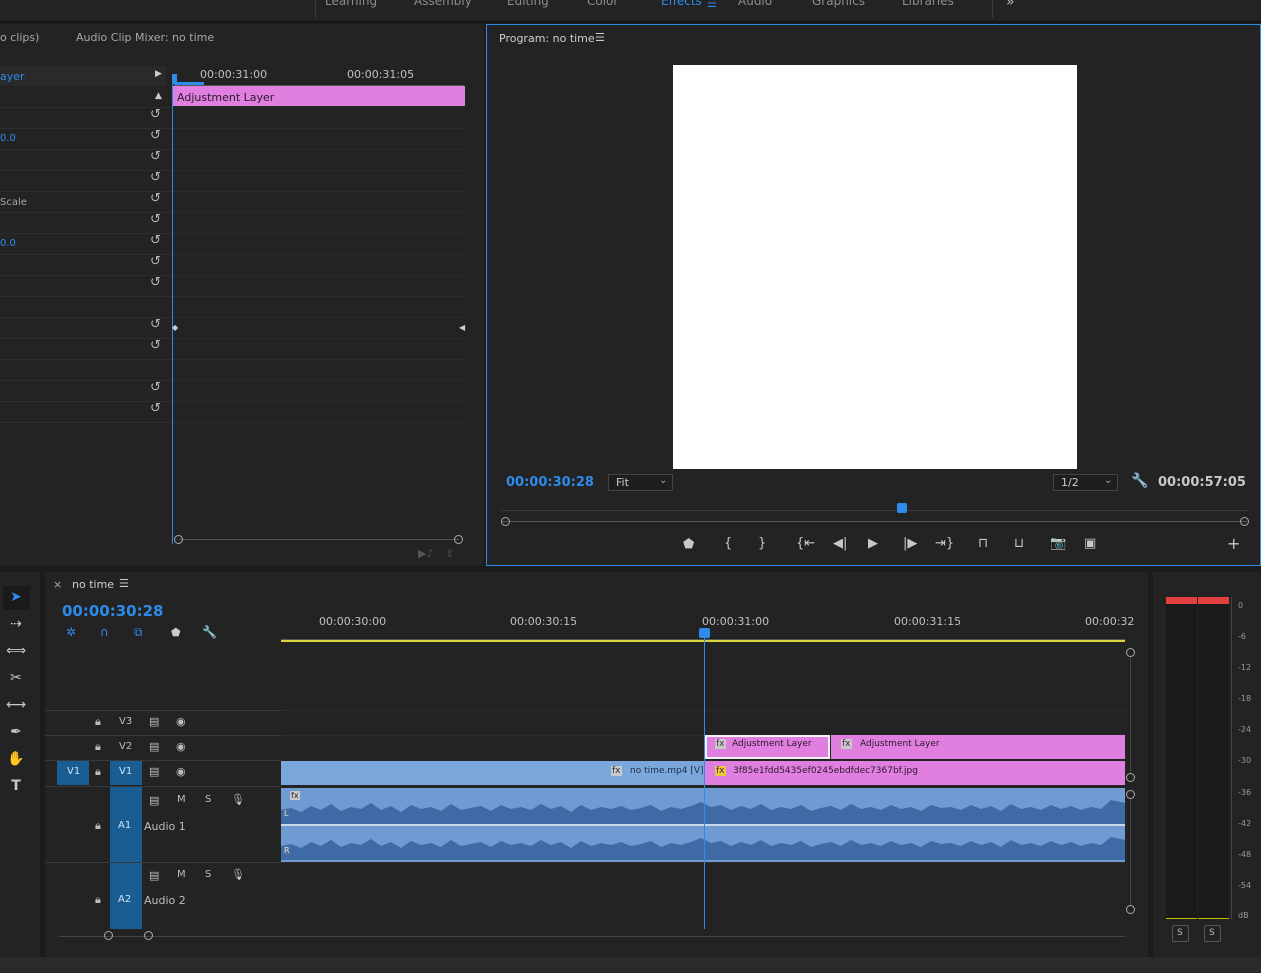 The width and height of the screenshot is (1261, 973). What do you see at coordinates (805, 543) in the screenshot?
I see `go-to-in-icon: {⇤` at bounding box center [805, 543].